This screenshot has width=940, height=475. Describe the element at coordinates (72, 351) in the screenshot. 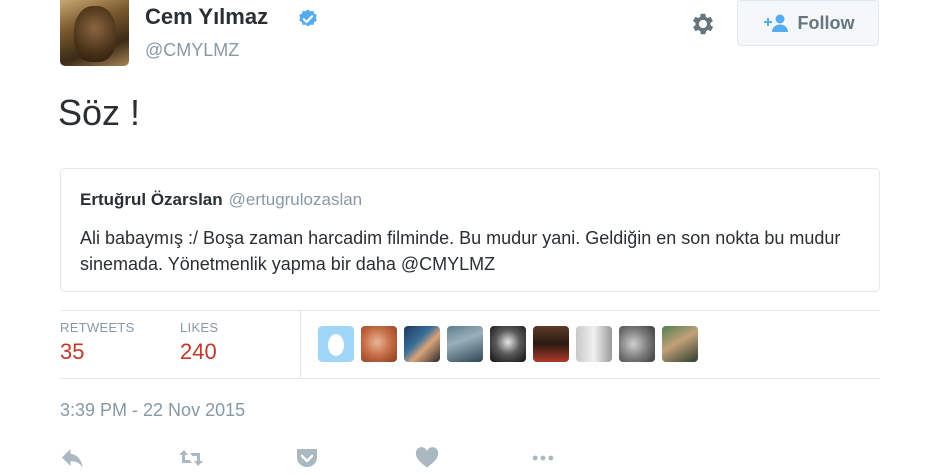

I see `retweets-count: 35` at that location.